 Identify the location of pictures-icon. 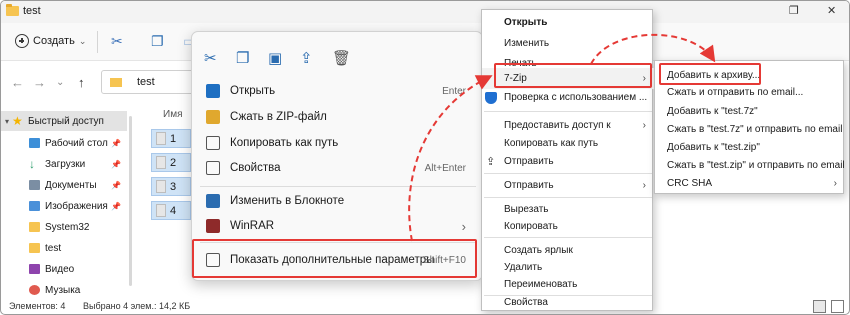
(34, 206).